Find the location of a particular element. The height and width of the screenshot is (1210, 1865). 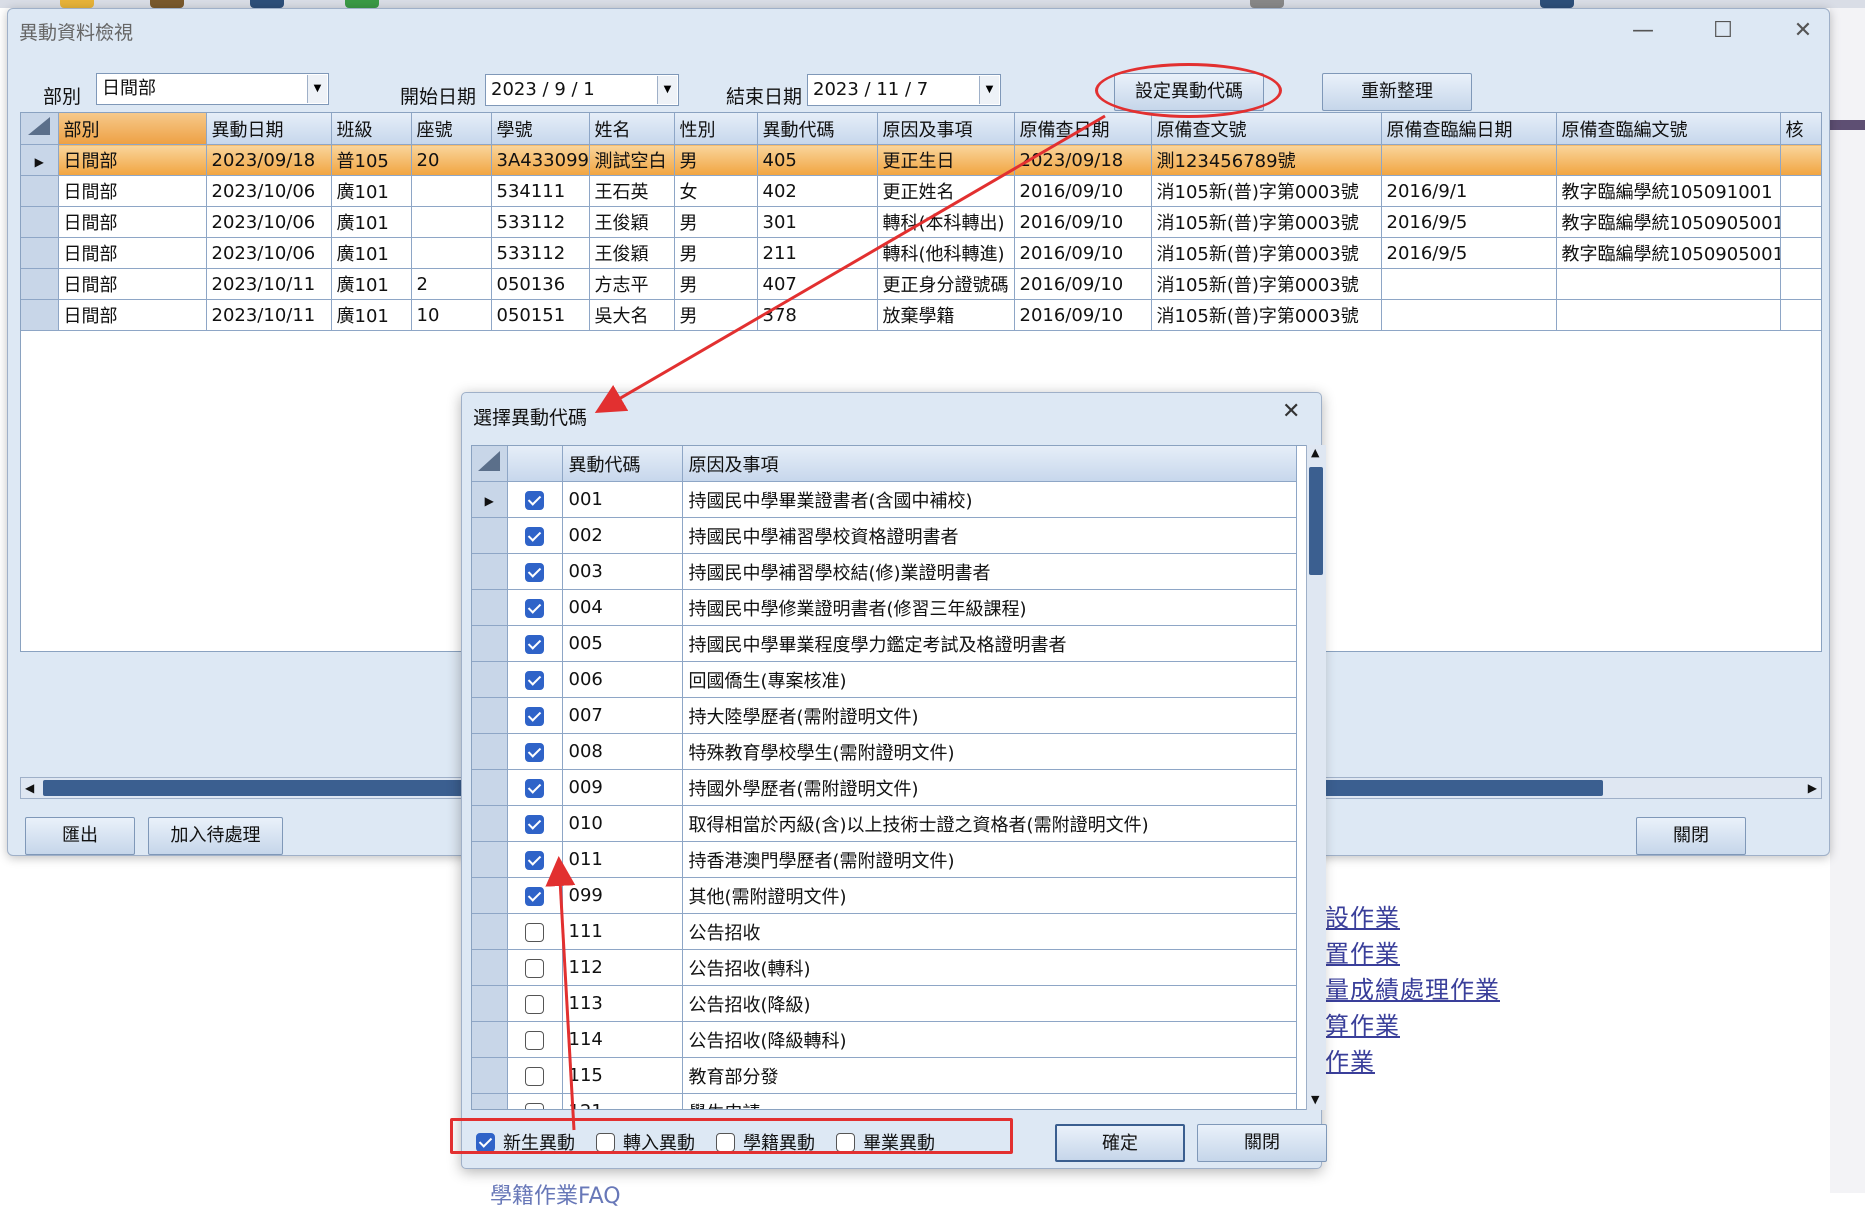

checkbox-column-header is located at coordinates (535, 464).